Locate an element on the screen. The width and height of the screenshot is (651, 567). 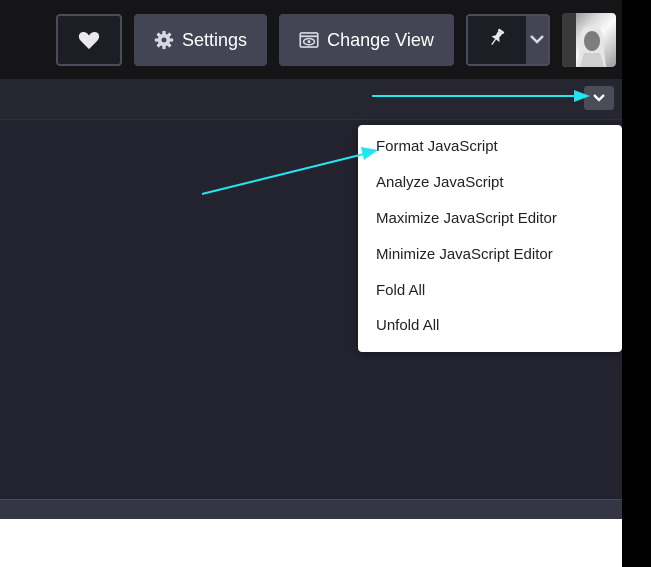
menu-item-minimize-editor: Minimize JavaScript Editor is located at coordinates (464, 255).